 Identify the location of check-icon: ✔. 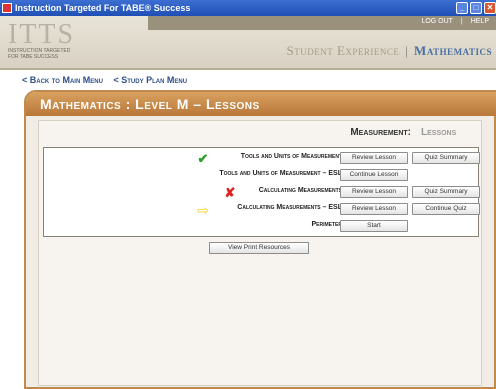
(203, 158).